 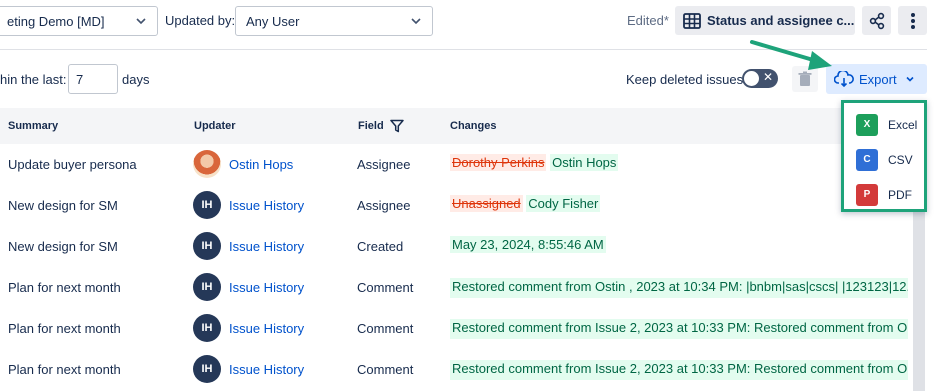 I want to click on export-menu-label: Excel, so click(x=903, y=124).